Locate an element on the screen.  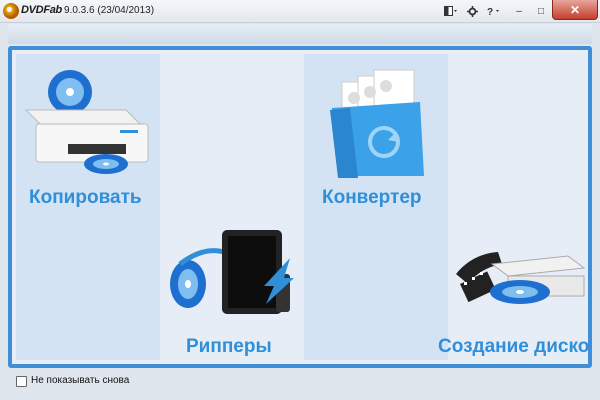
settings-button is located at coordinates (472, 11).